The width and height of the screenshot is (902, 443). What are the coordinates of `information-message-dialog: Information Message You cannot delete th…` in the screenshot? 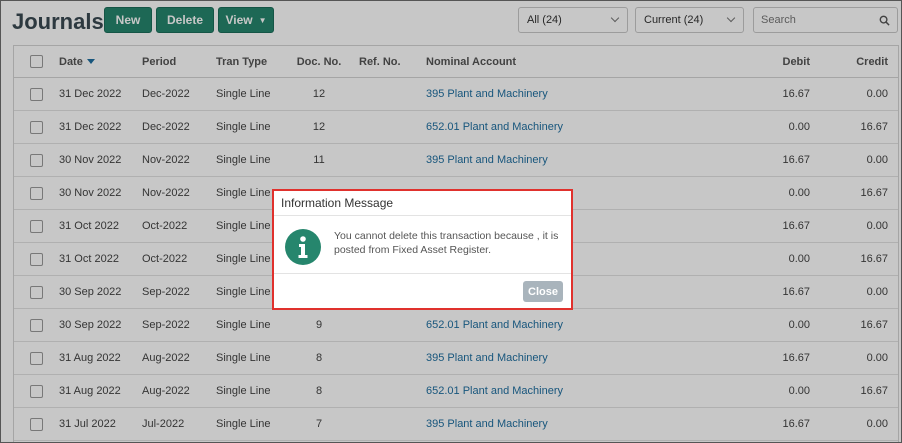 It's located at (422, 249).